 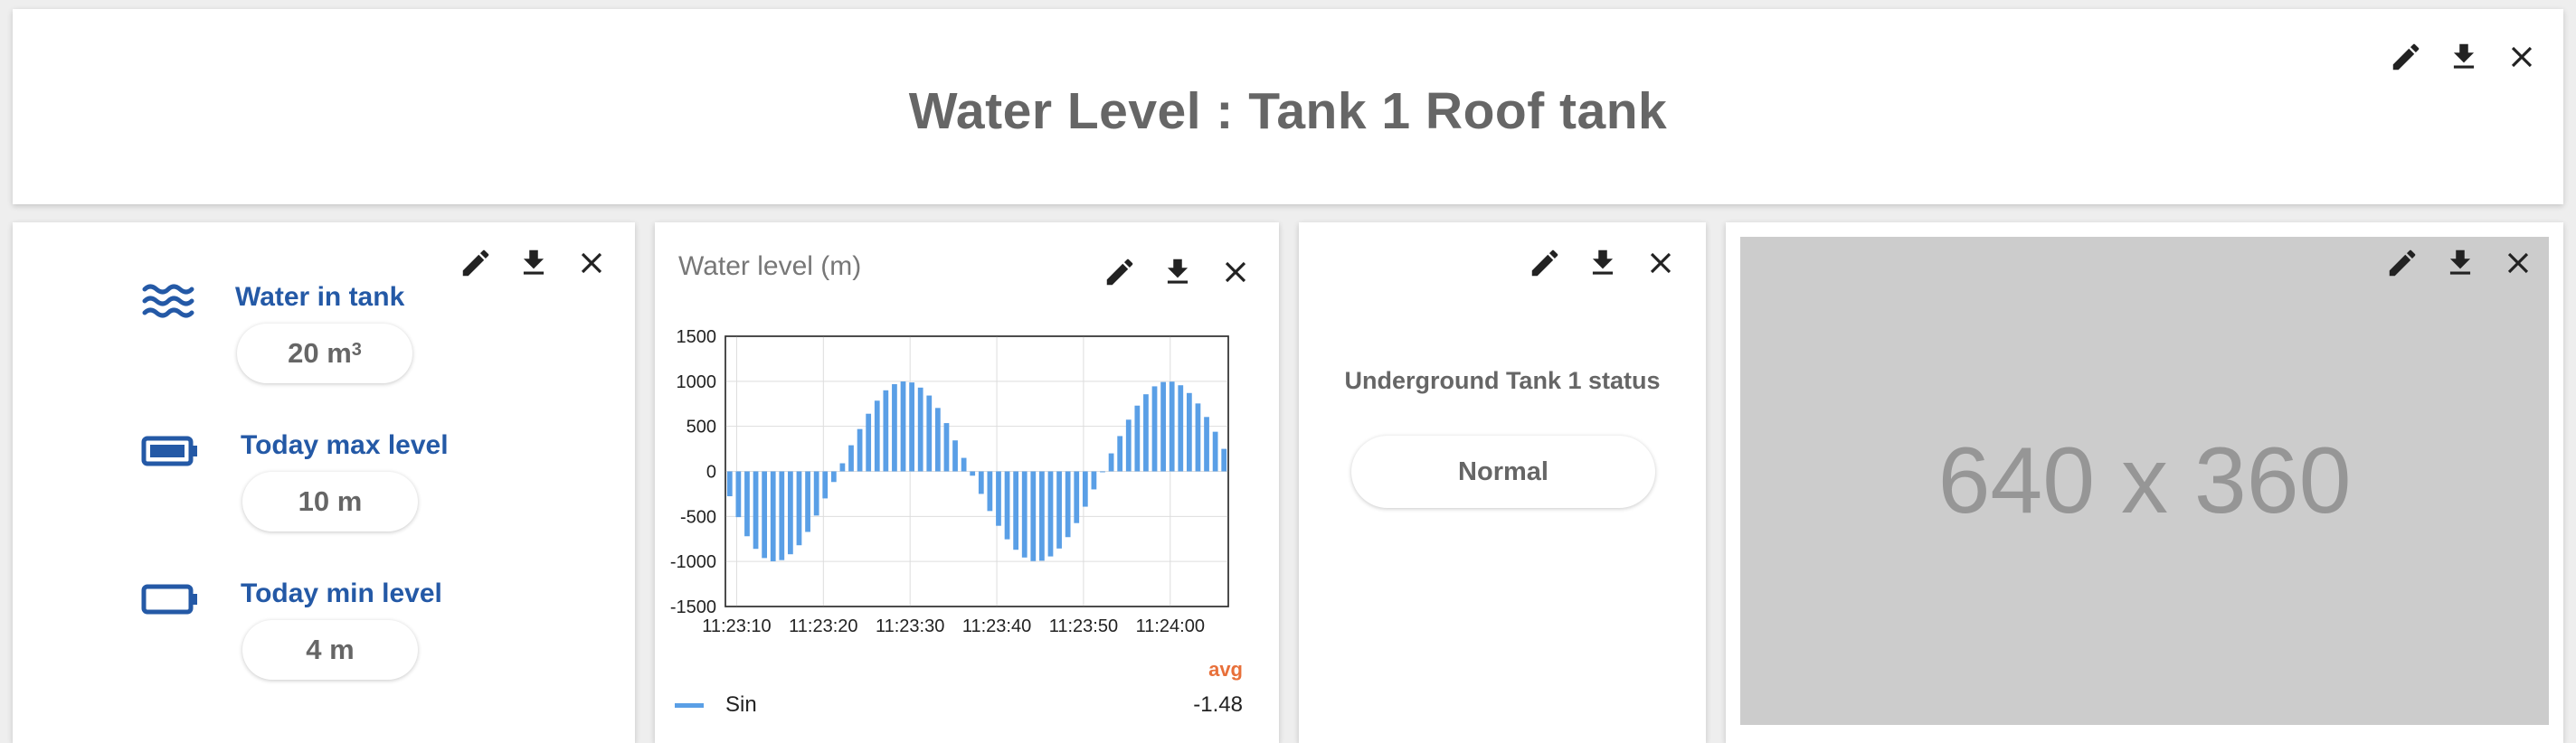 What do you see at coordinates (170, 451) in the screenshot?
I see `battery-full-icon` at bounding box center [170, 451].